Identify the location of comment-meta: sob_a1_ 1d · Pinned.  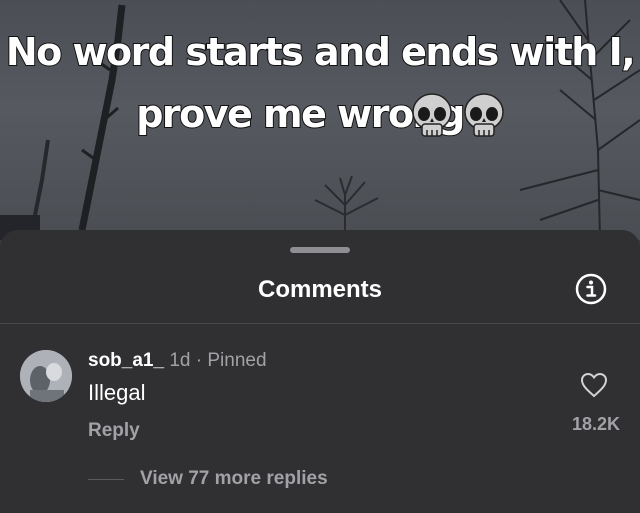
(177, 361).